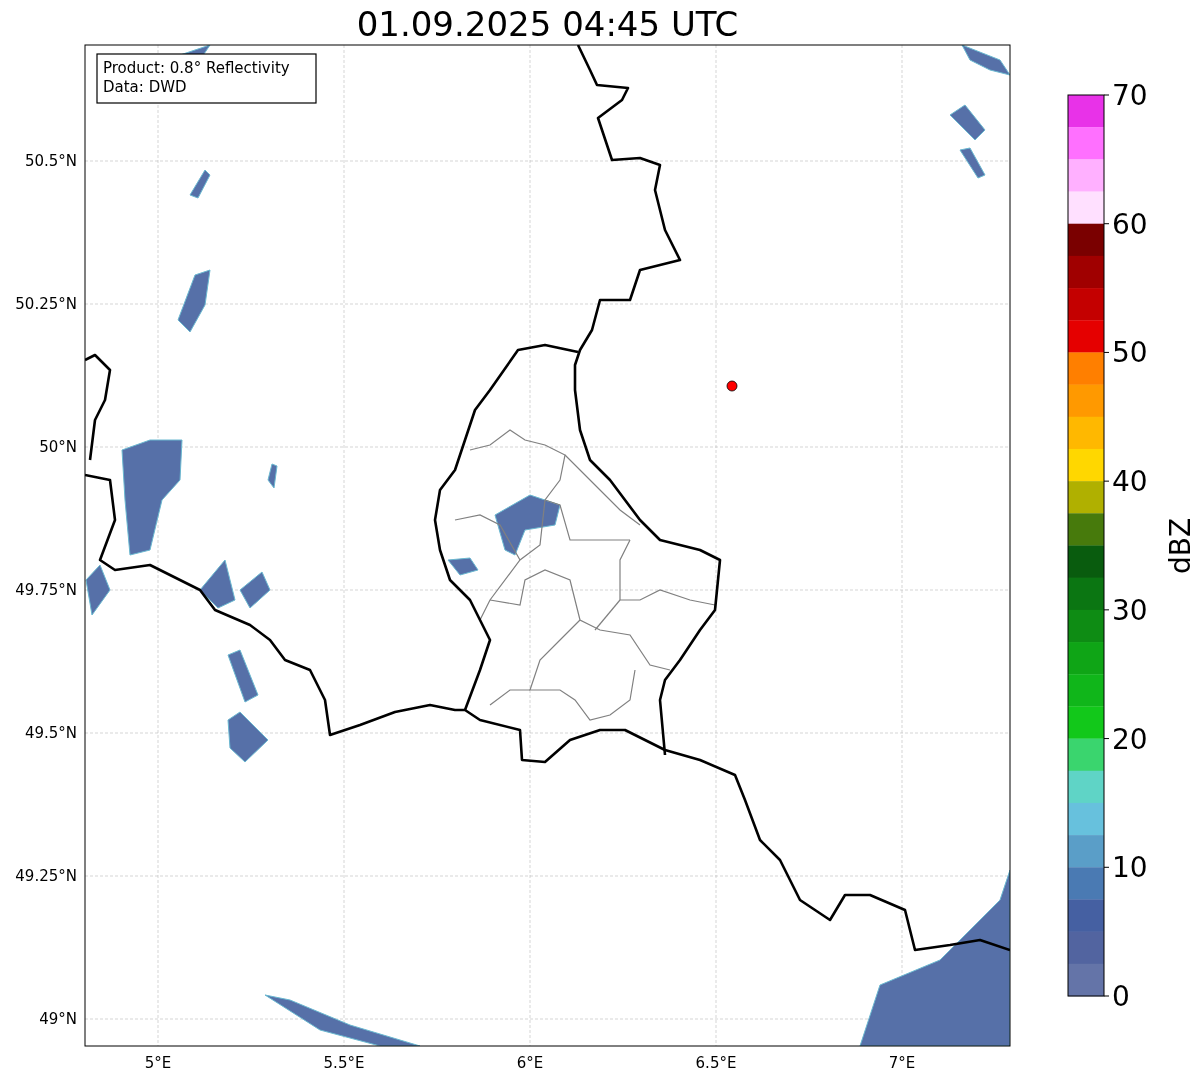 The width and height of the screenshot is (1202, 1081). Describe the element at coordinates (1121, 996) in the screenshot. I see `colorbar-tick-label: 0` at that location.